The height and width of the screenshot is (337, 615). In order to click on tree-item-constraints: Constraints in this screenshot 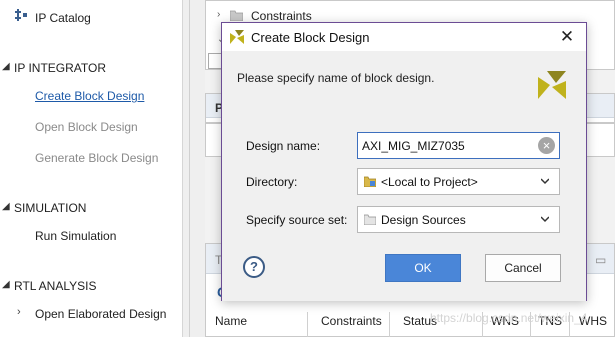, I will do `click(281, 16)`.